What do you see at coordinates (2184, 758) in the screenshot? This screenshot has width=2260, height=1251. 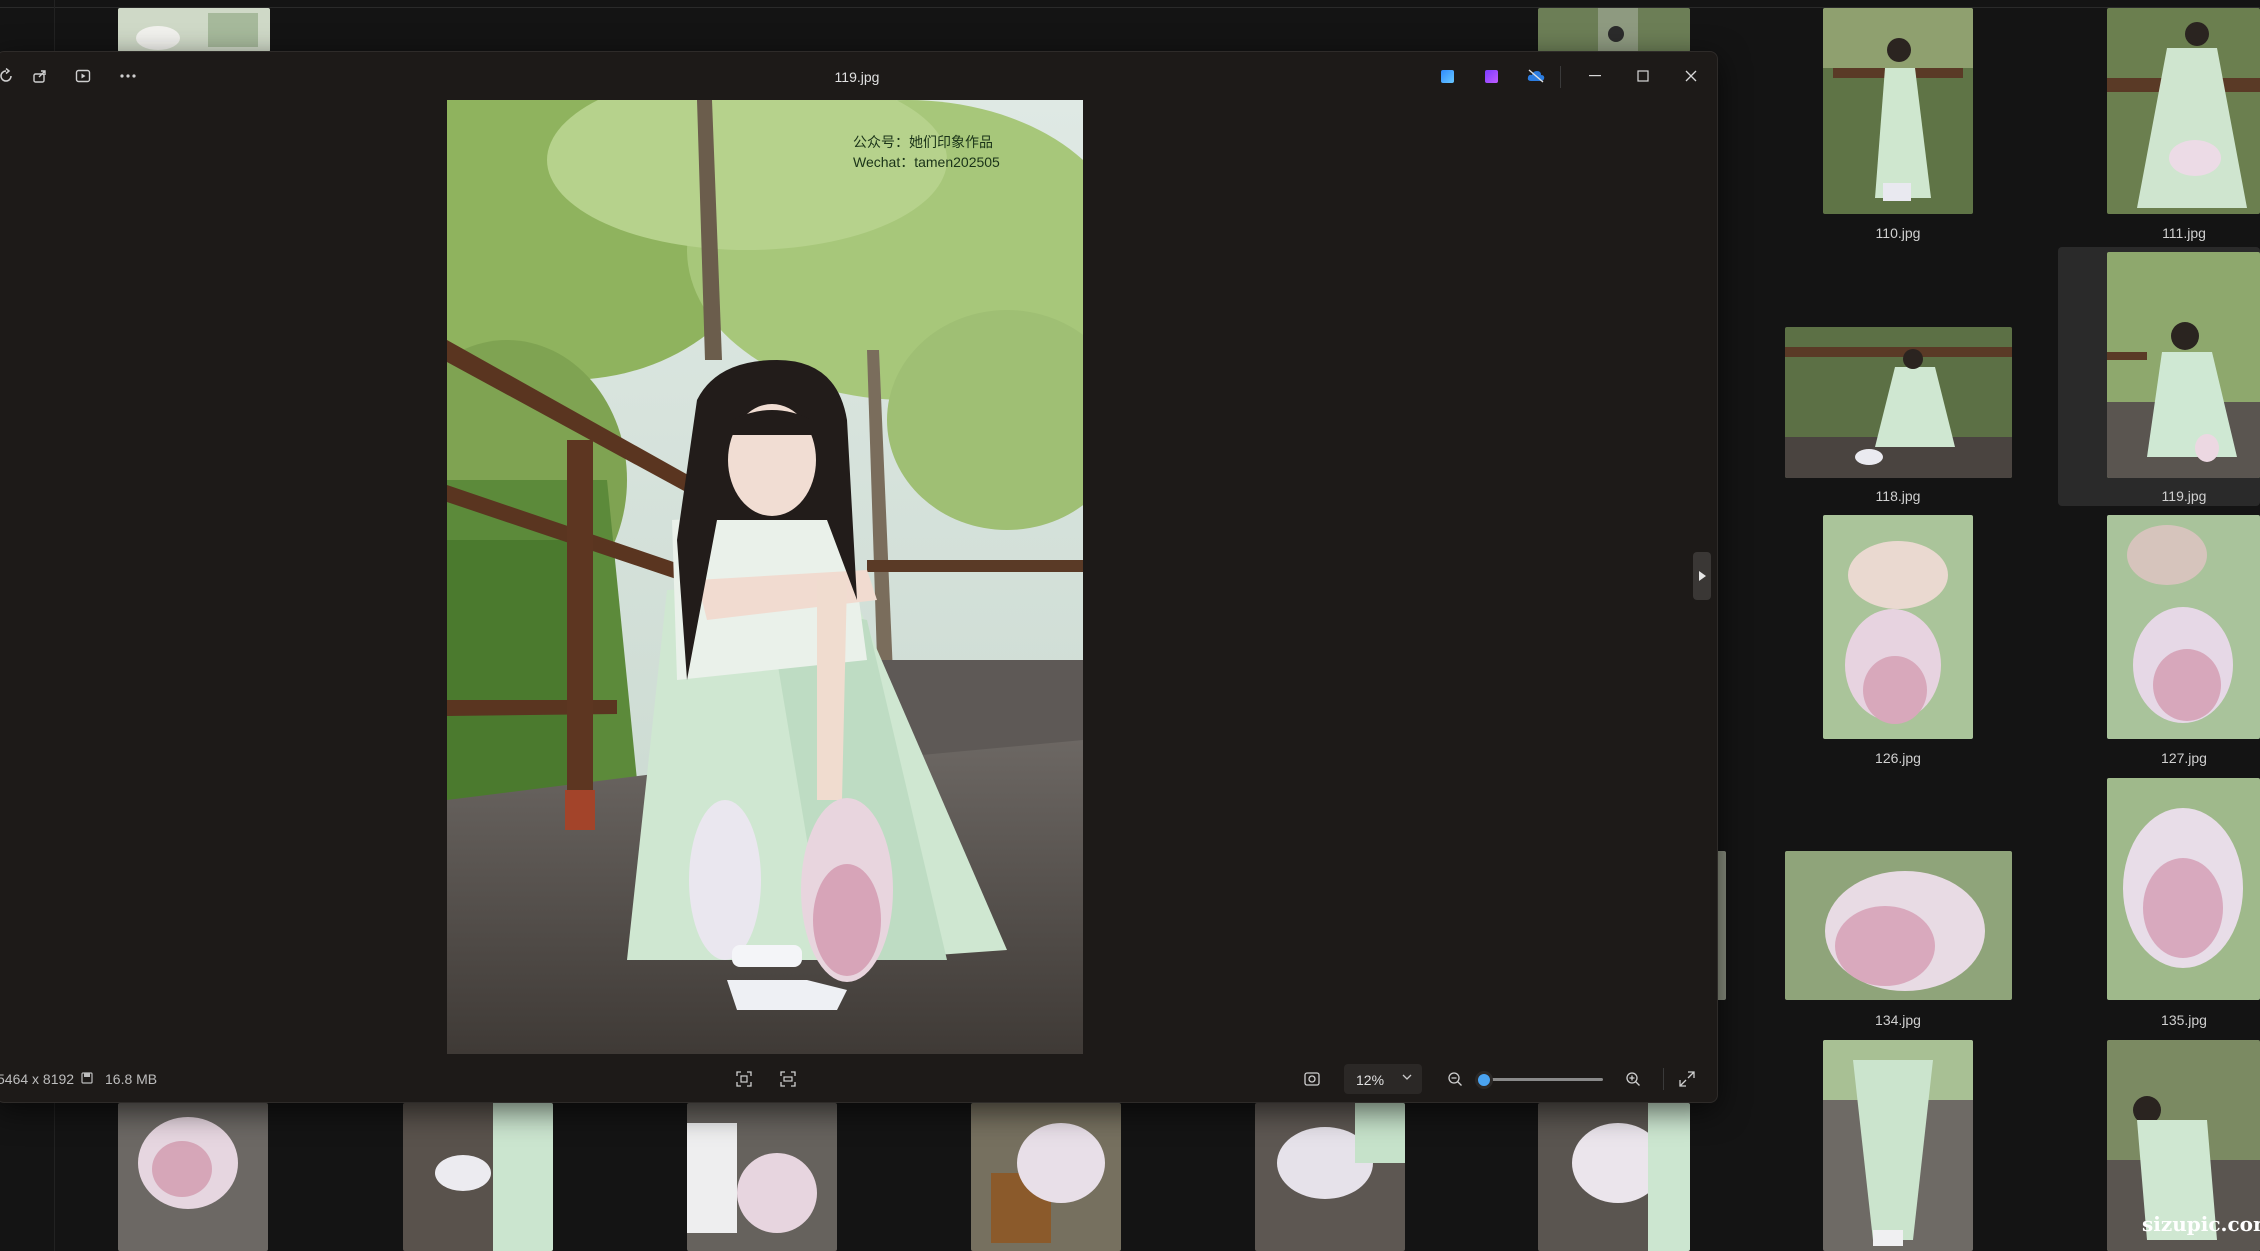 I see `thumbnail-label: 127.jpg` at bounding box center [2184, 758].